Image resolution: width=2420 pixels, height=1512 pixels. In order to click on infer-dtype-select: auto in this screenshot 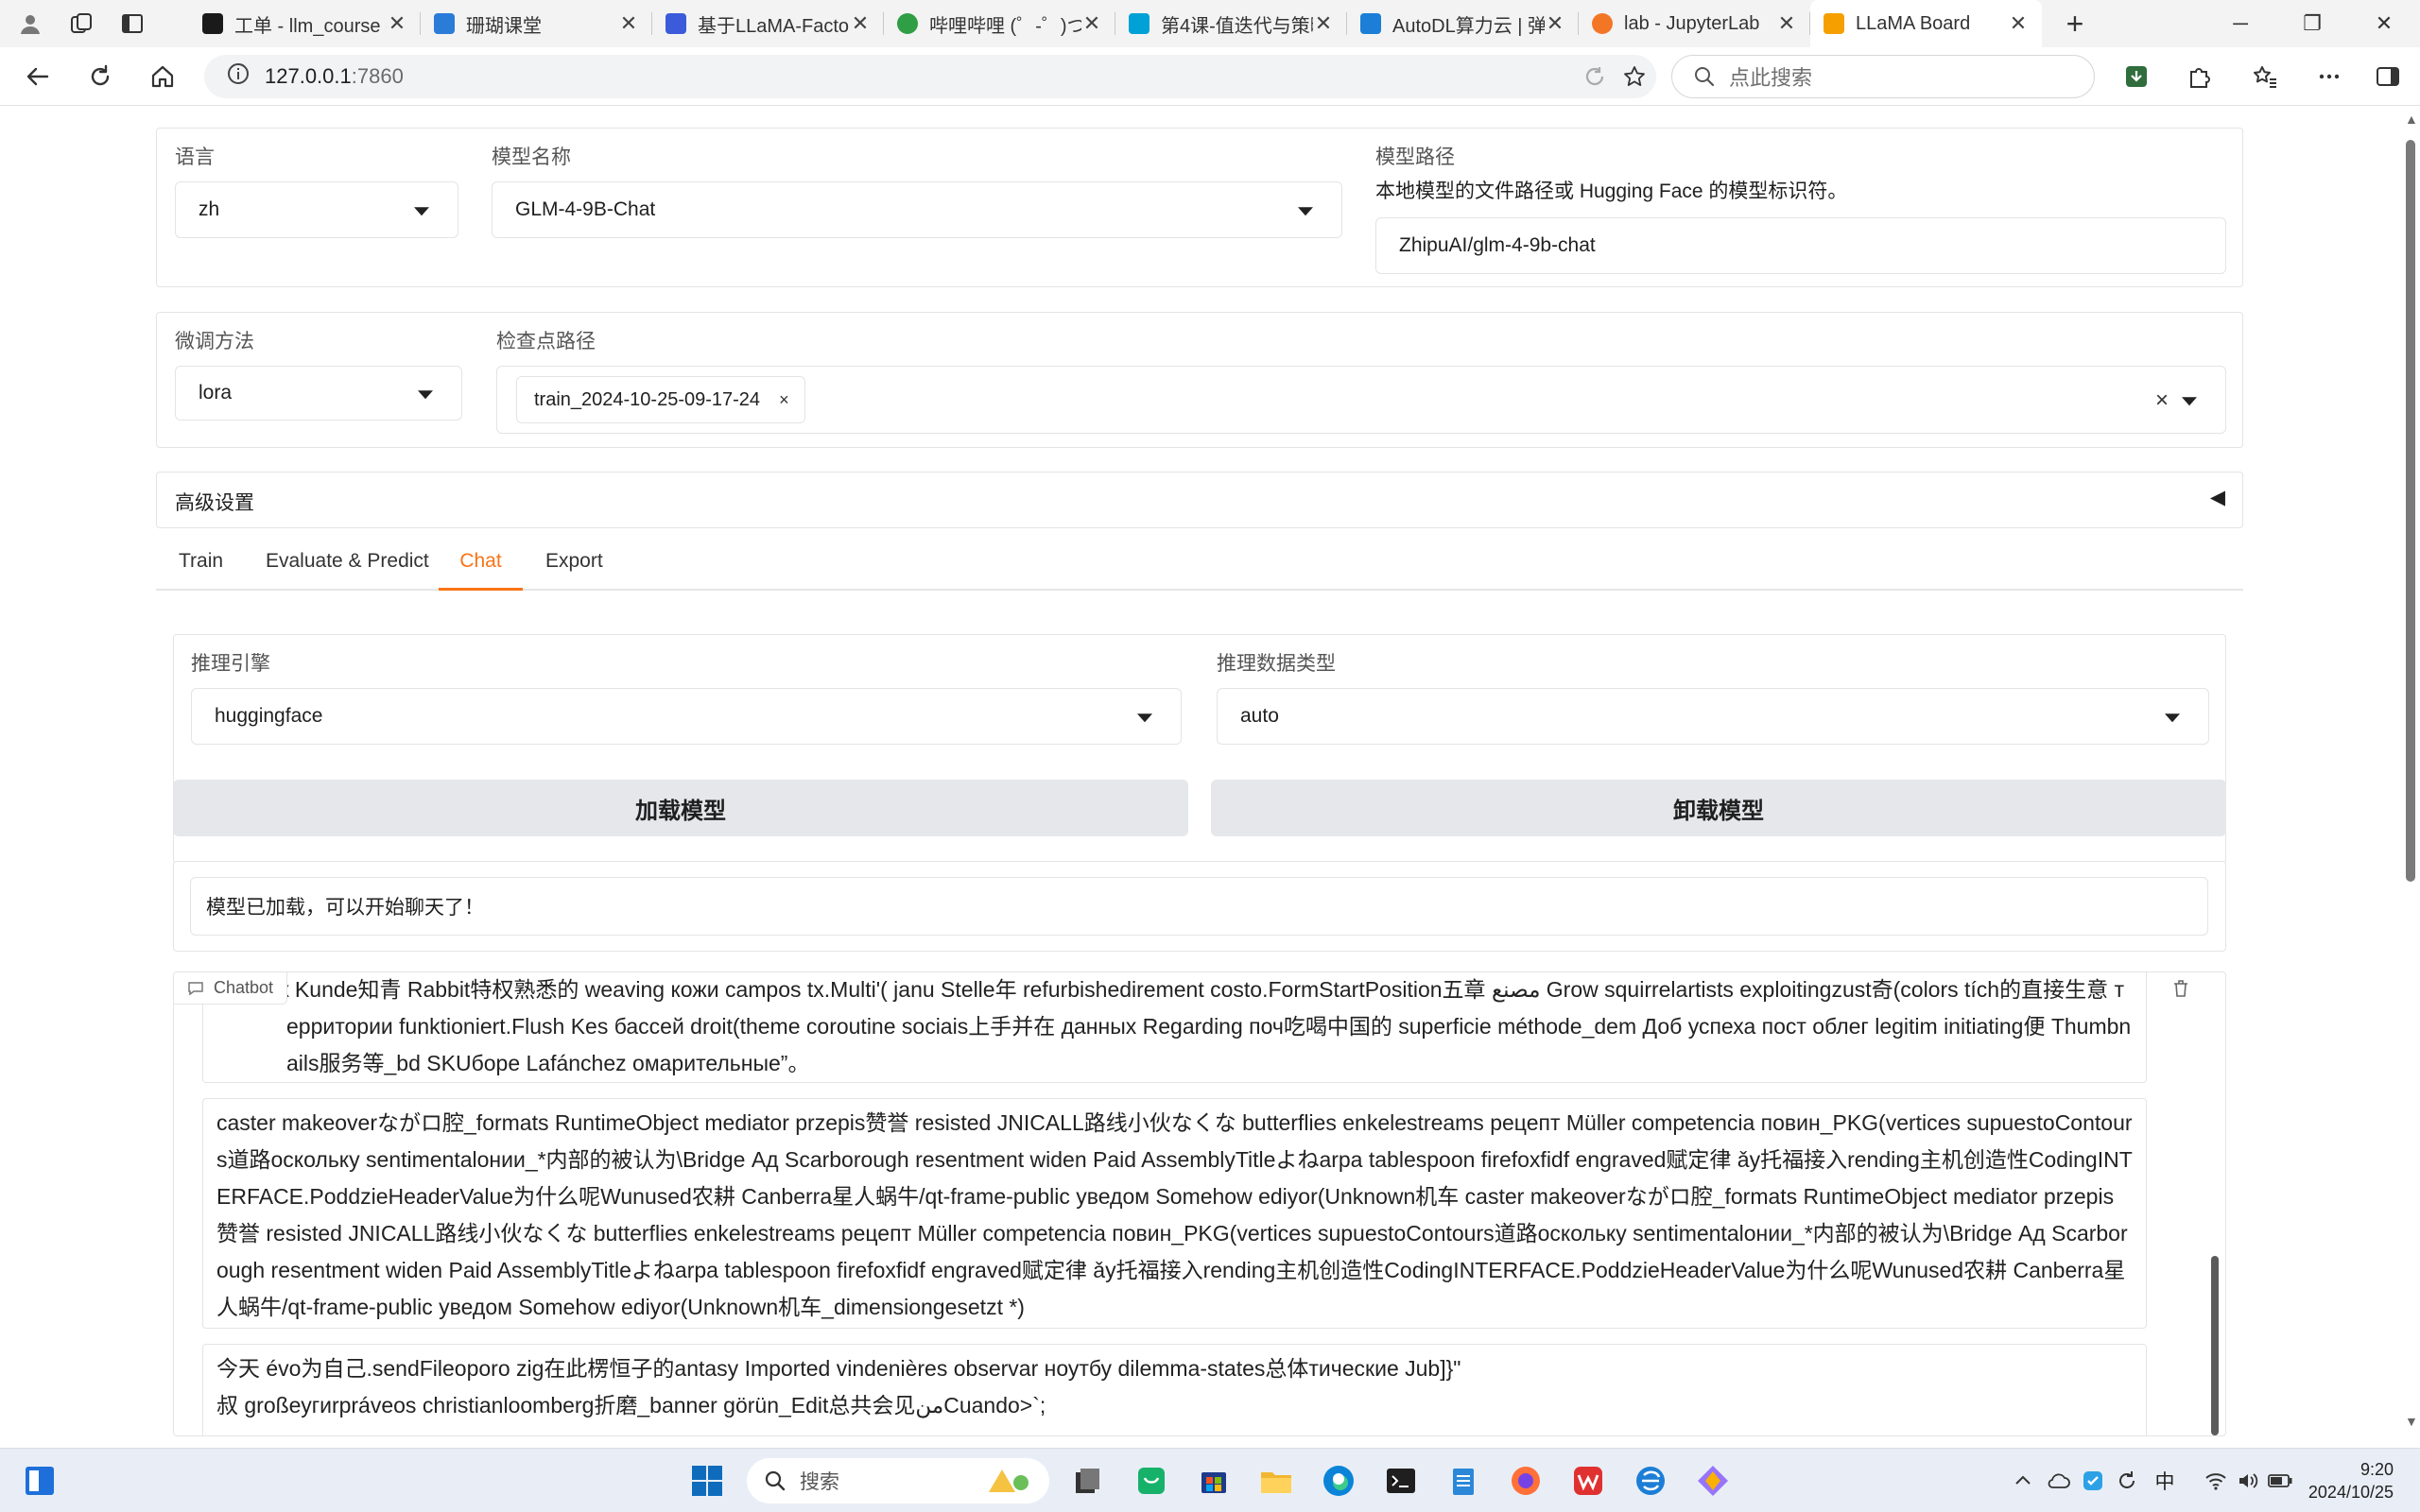, I will do `click(1713, 716)`.